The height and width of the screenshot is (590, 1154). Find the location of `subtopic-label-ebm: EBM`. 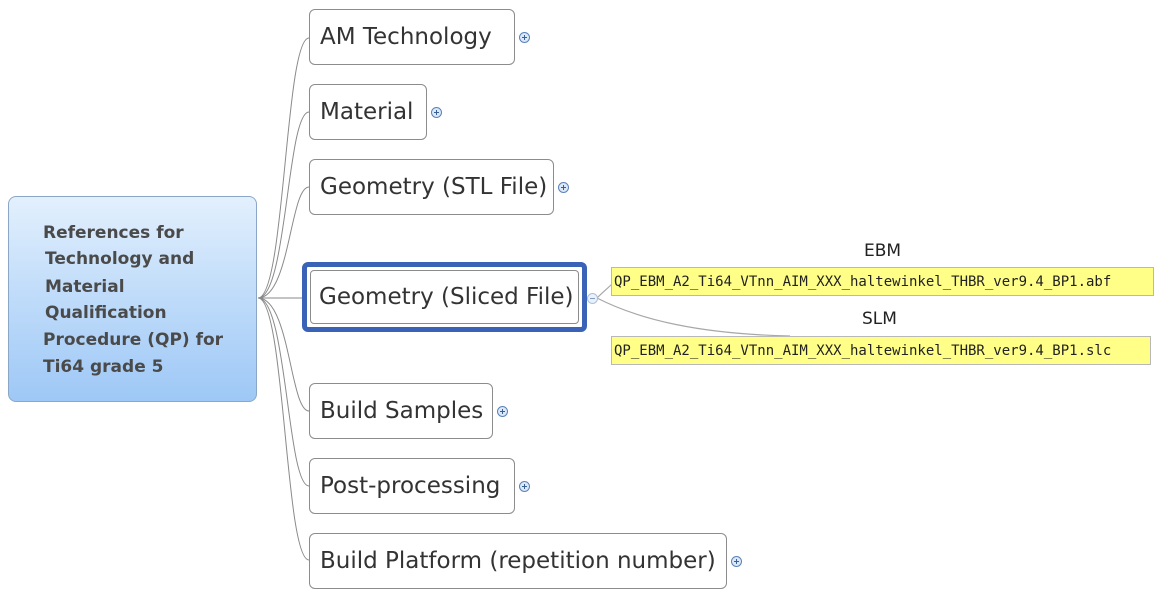

subtopic-label-ebm: EBM is located at coordinates (882, 251).